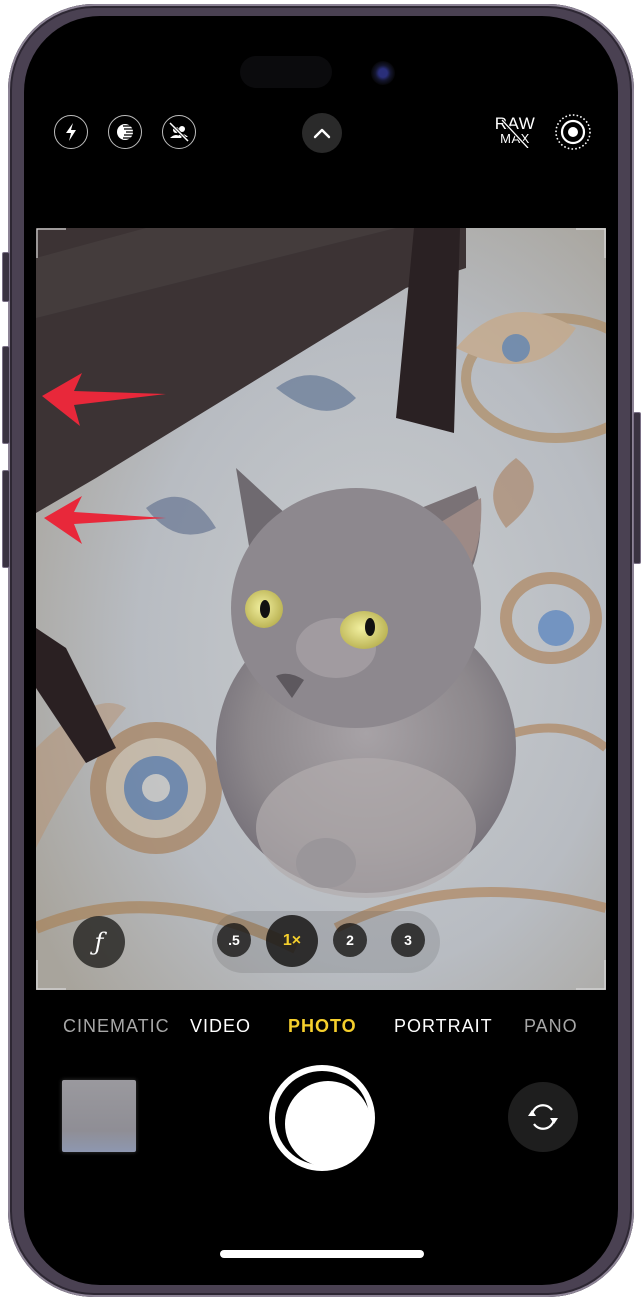 The width and height of the screenshot is (642, 1301). I want to click on mode-cinematic: CINEMATIC, so click(116, 1026).